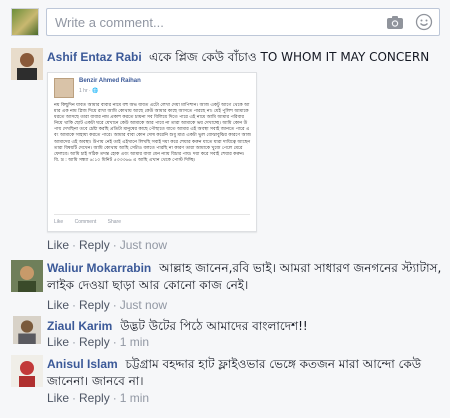 The width and height of the screenshot is (450, 418). Describe the element at coordinates (94, 57) in the screenshot. I see `comment-author: Ashif Entaz Rabi` at that location.